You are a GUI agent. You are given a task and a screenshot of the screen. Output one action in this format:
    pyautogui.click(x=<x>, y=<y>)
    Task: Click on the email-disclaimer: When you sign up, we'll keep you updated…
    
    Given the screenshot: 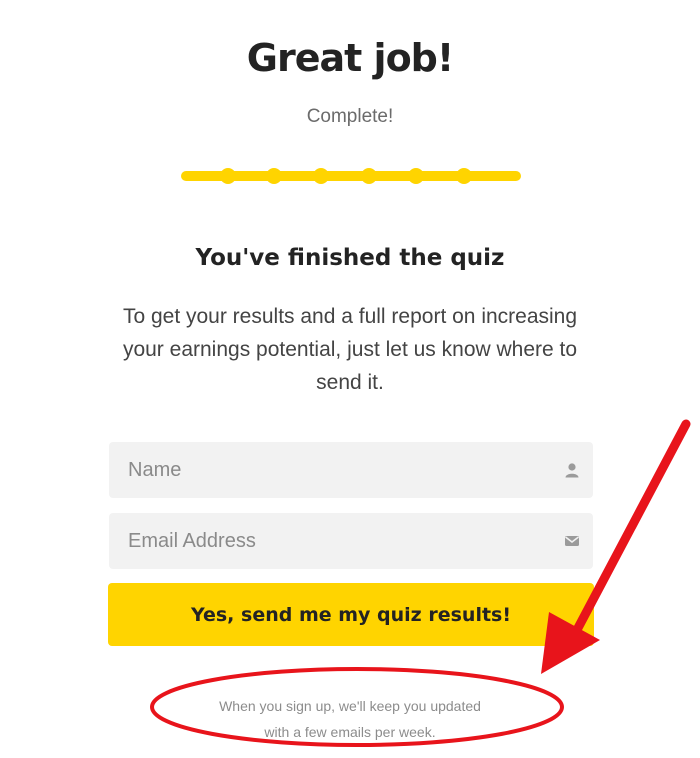 What is the action you would take?
    pyautogui.click(x=350, y=719)
    